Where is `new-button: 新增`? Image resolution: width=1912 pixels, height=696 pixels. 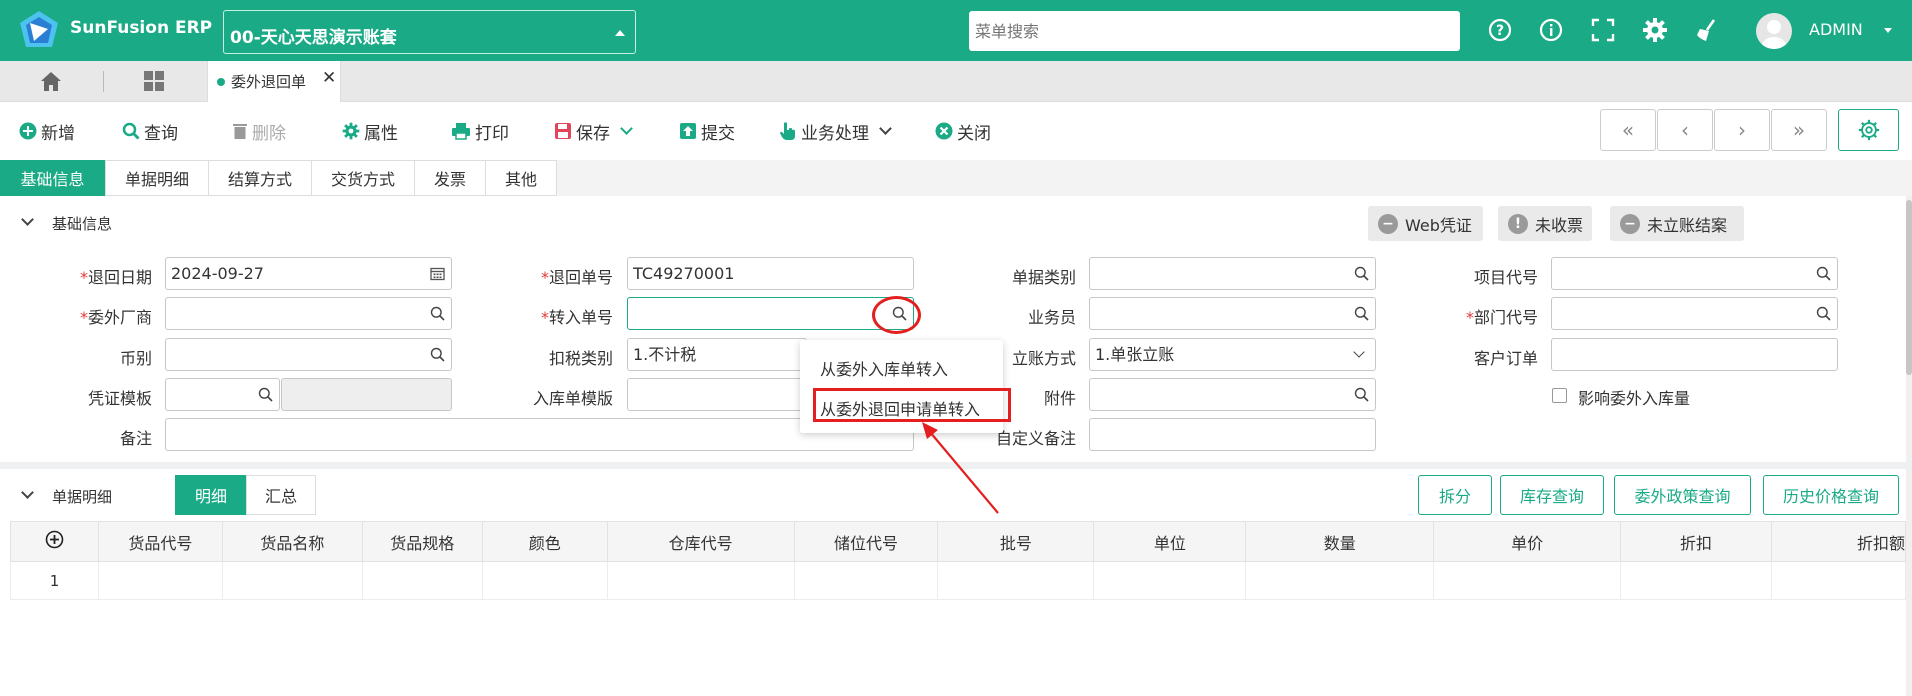
new-button: 新增 is located at coordinates (47, 131).